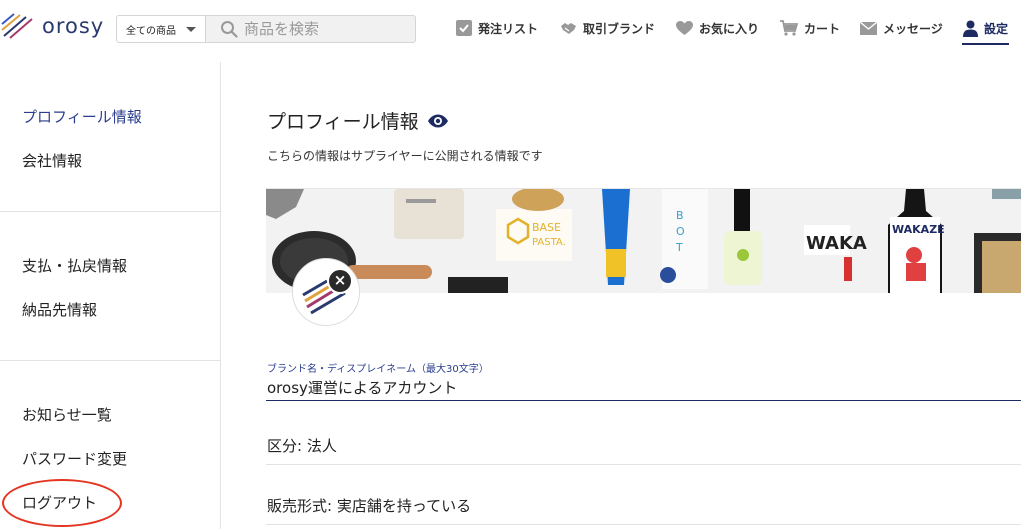 The image size is (1021, 529). I want to click on nav-favorites: お気に入り, so click(717, 28).